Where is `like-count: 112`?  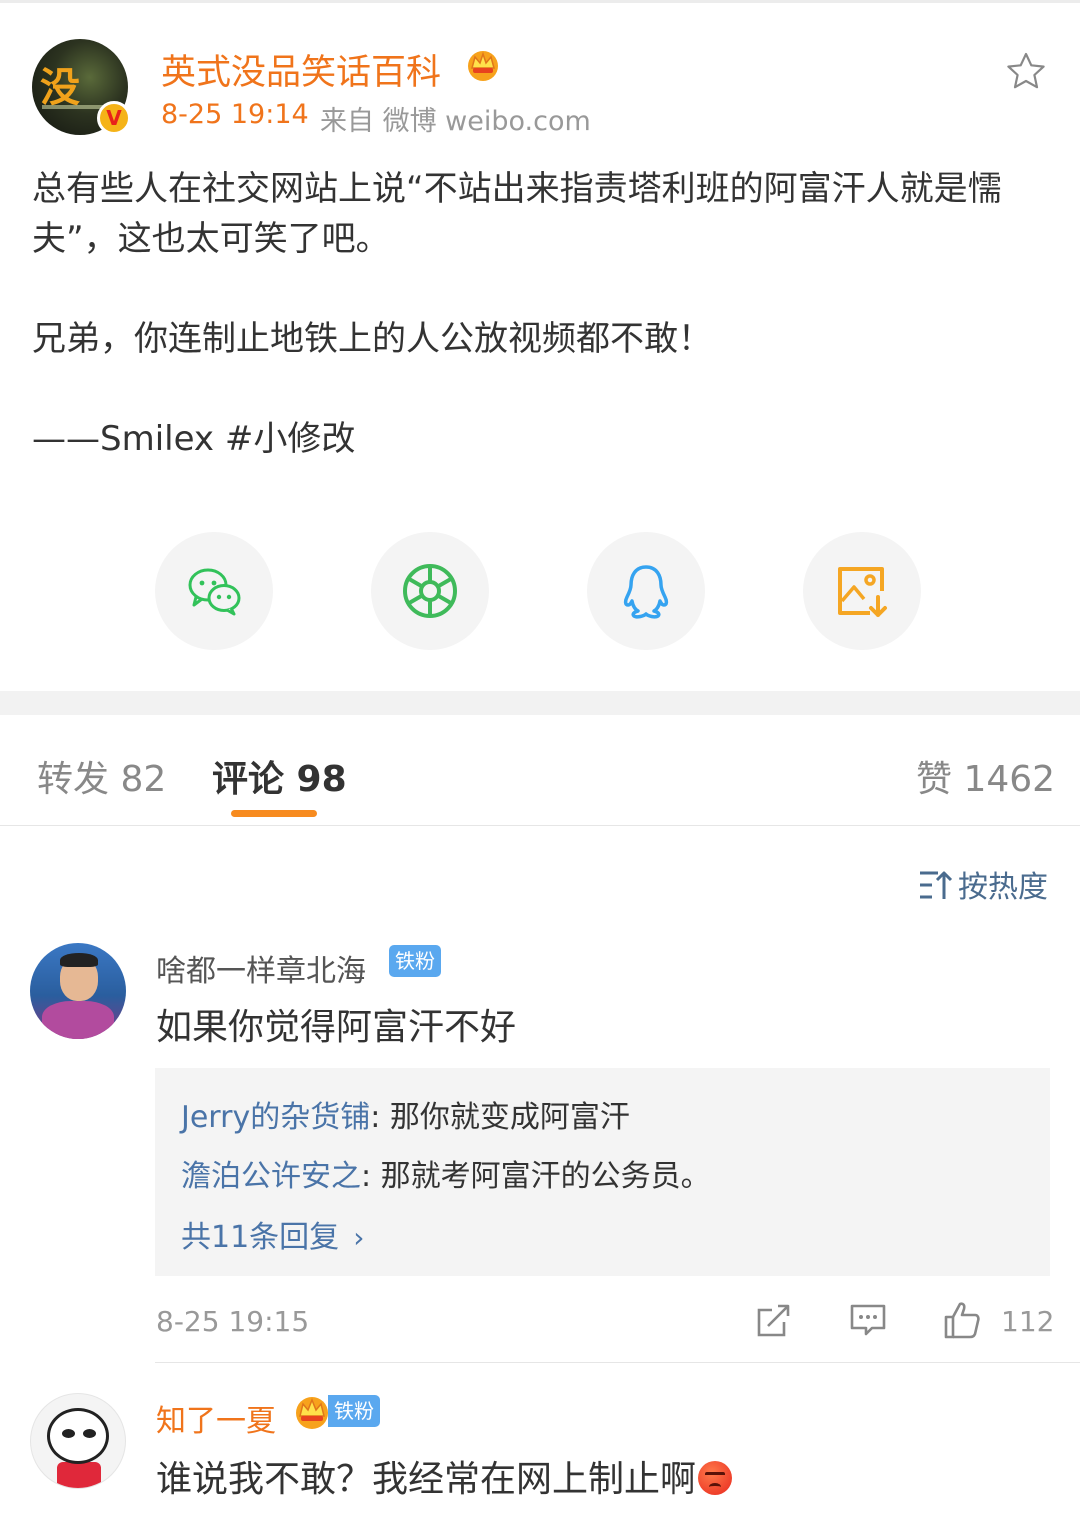
like-count: 112 is located at coordinates (1028, 1321).